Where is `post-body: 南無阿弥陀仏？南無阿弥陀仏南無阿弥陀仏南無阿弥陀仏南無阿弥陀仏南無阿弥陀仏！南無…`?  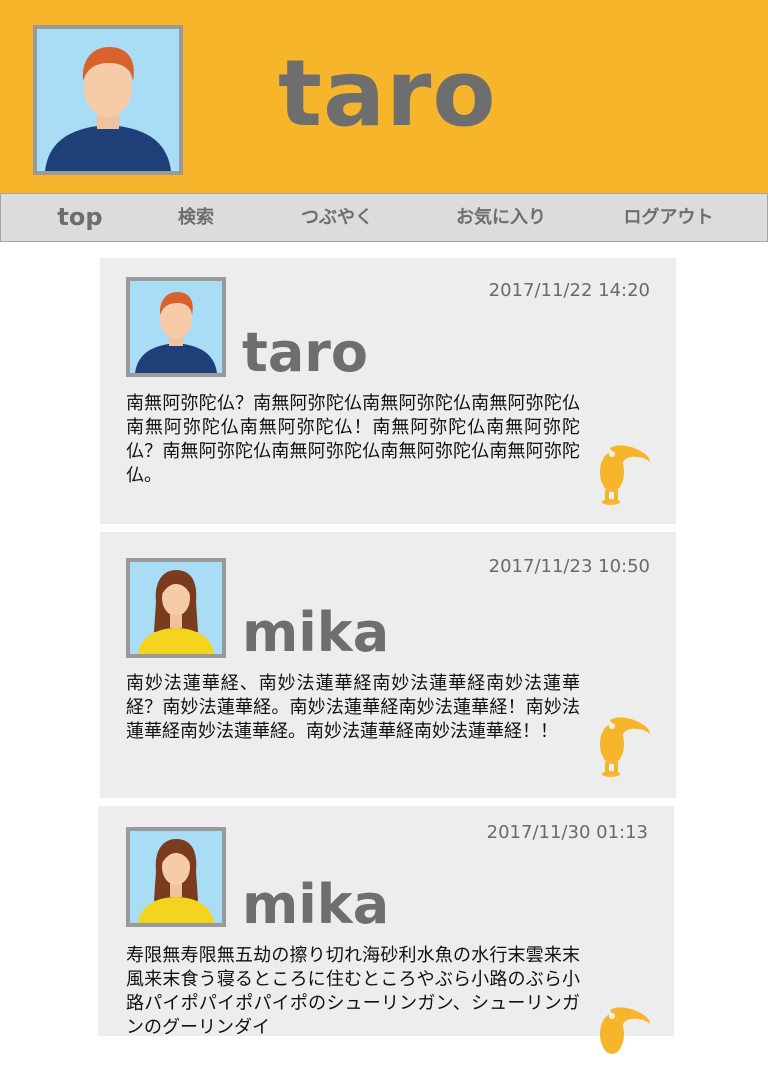
post-body: 南無阿弥陀仏？南無阿弥陀仏南無阿弥陀仏南無阿弥陀仏南無阿弥陀仏南無阿弥陀仏！南無… is located at coordinates (353, 439).